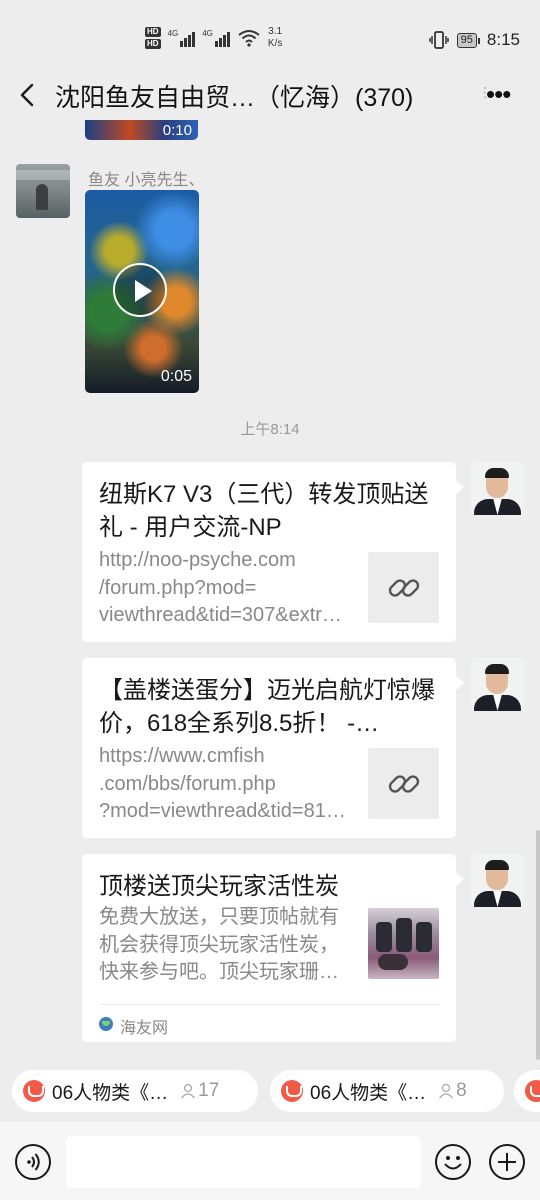 The width and height of the screenshot is (540, 1200). I want to click on hd-indicator: HD HD, so click(153, 38).